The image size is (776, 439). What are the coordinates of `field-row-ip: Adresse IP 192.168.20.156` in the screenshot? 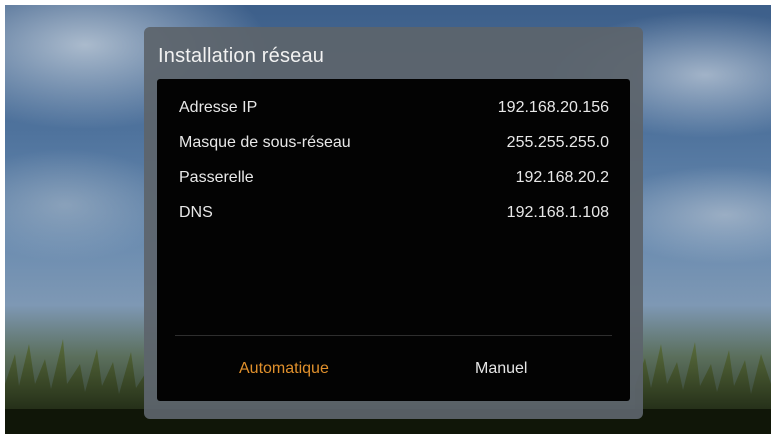 It's located at (394, 110).